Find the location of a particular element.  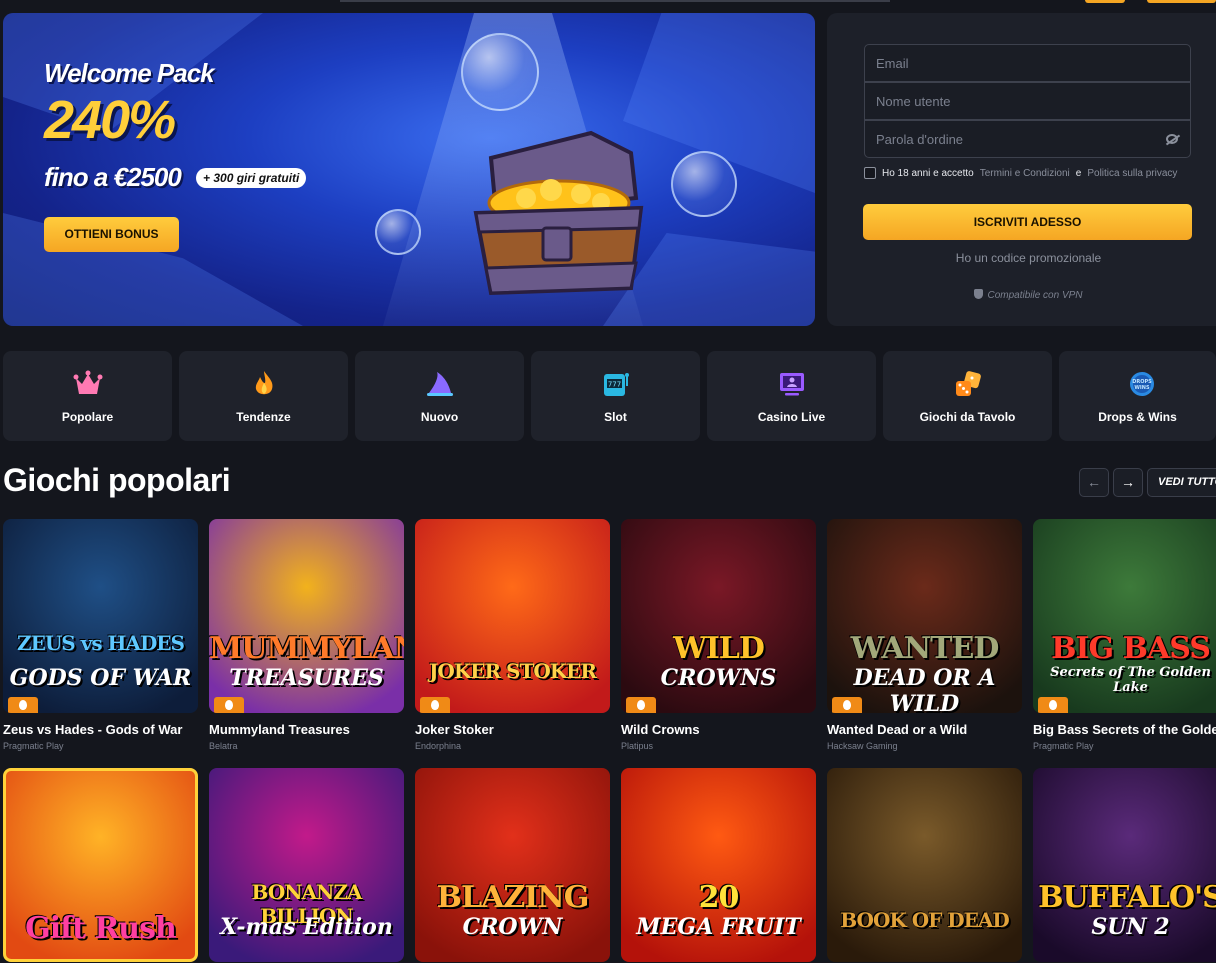

game-card: BUFFALO'S SUN 2 is located at coordinates (1124, 865).